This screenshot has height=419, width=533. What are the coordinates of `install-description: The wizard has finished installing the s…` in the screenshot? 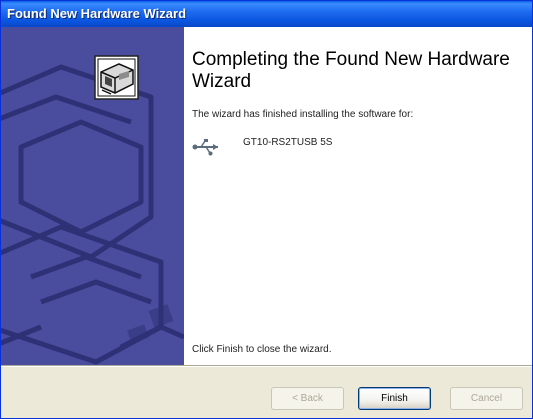 It's located at (303, 114).